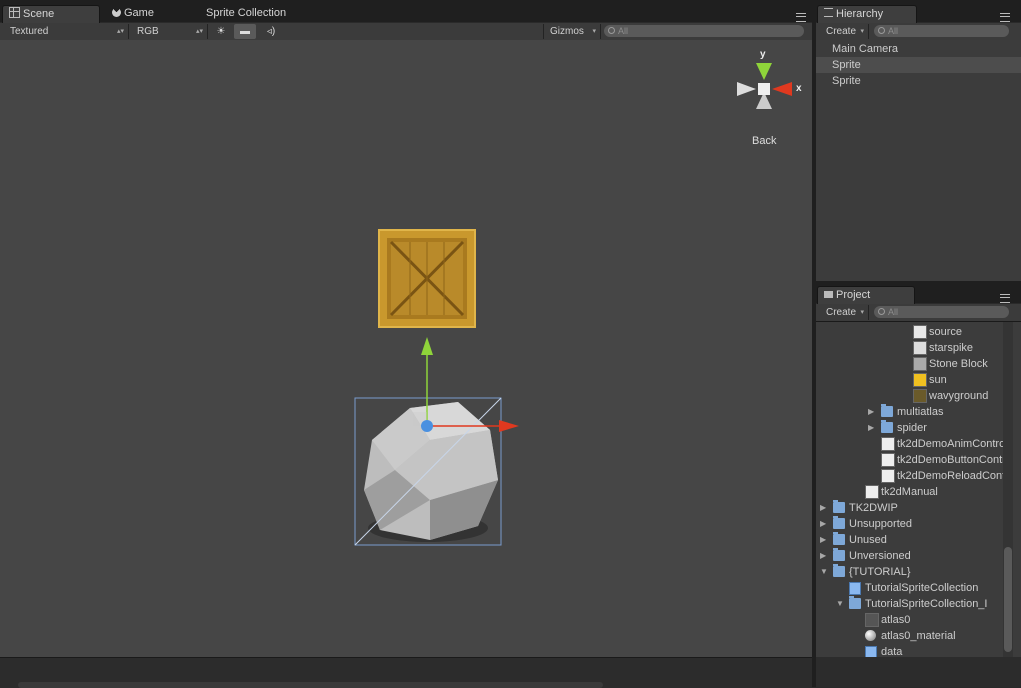  What do you see at coordinates (764, 86) in the screenshot?
I see `orientation-gizmo` at bounding box center [764, 86].